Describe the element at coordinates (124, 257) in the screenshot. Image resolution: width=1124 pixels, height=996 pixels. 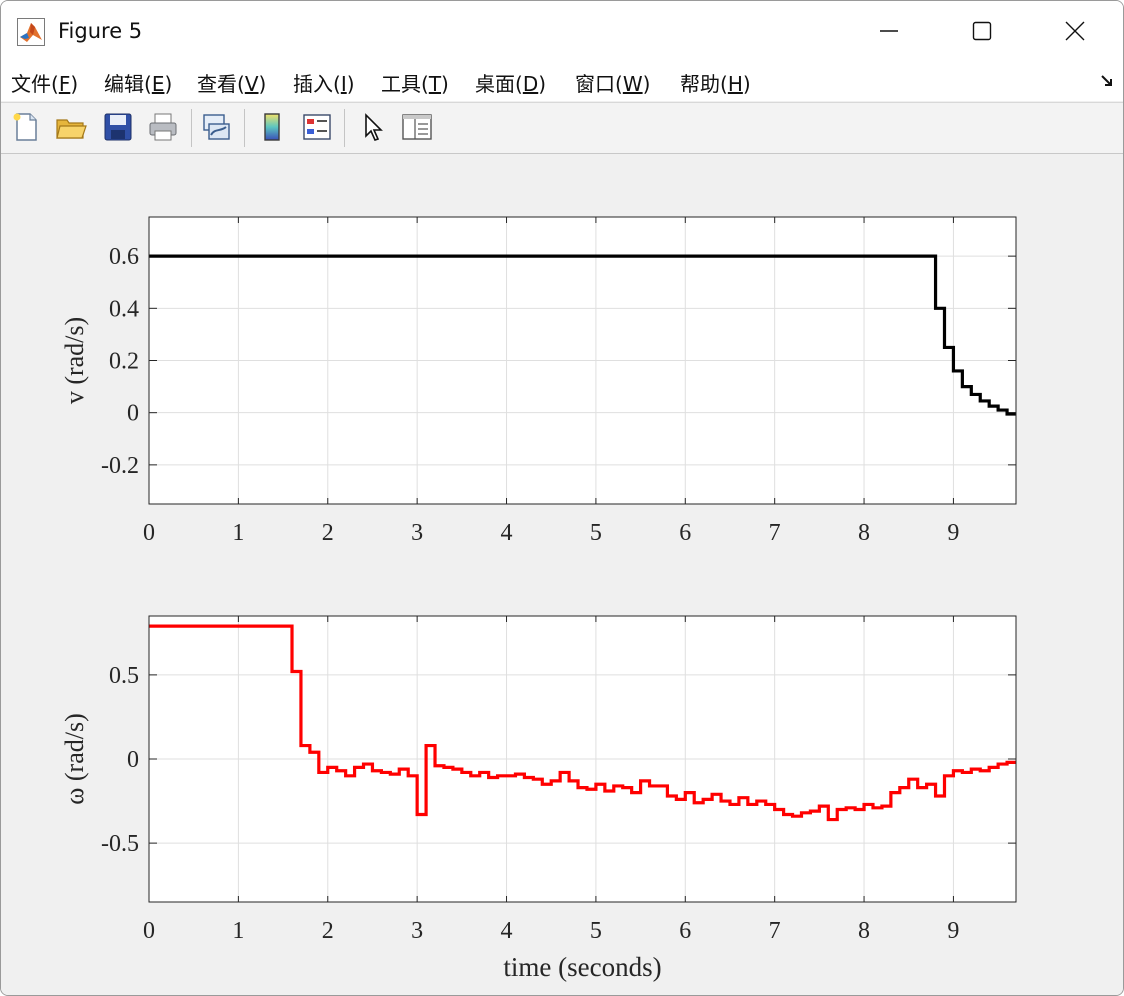
I see `y-tick-label: 0.6` at that location.